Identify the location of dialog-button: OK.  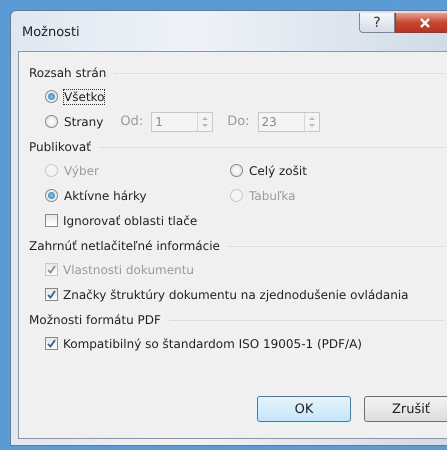
(304, 409).